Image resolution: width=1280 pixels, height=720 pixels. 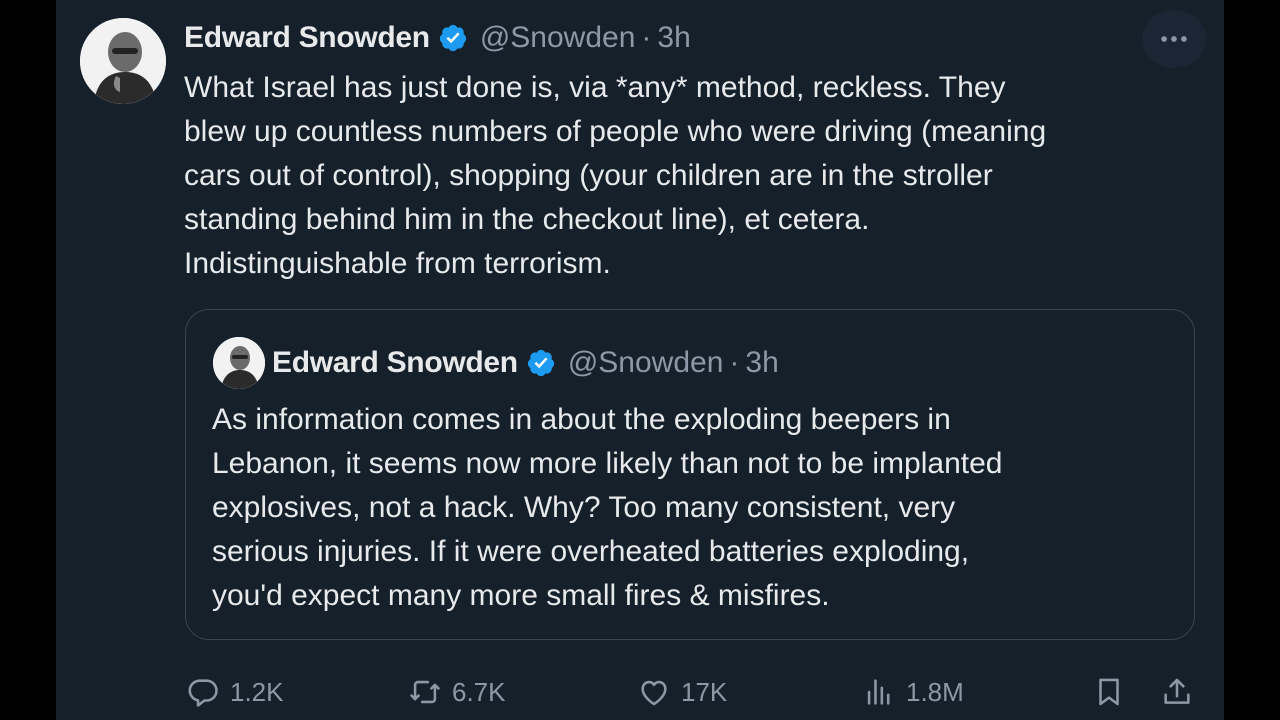 I want to click on post-time: 3h, so click(x=673, y=38).